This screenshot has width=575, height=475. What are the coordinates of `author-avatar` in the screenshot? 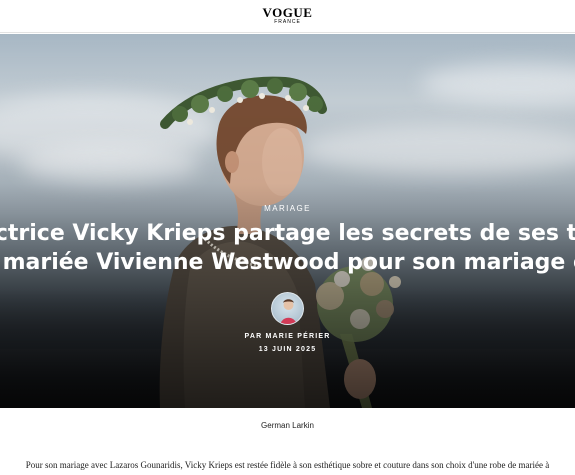 It's located at (287, 308).